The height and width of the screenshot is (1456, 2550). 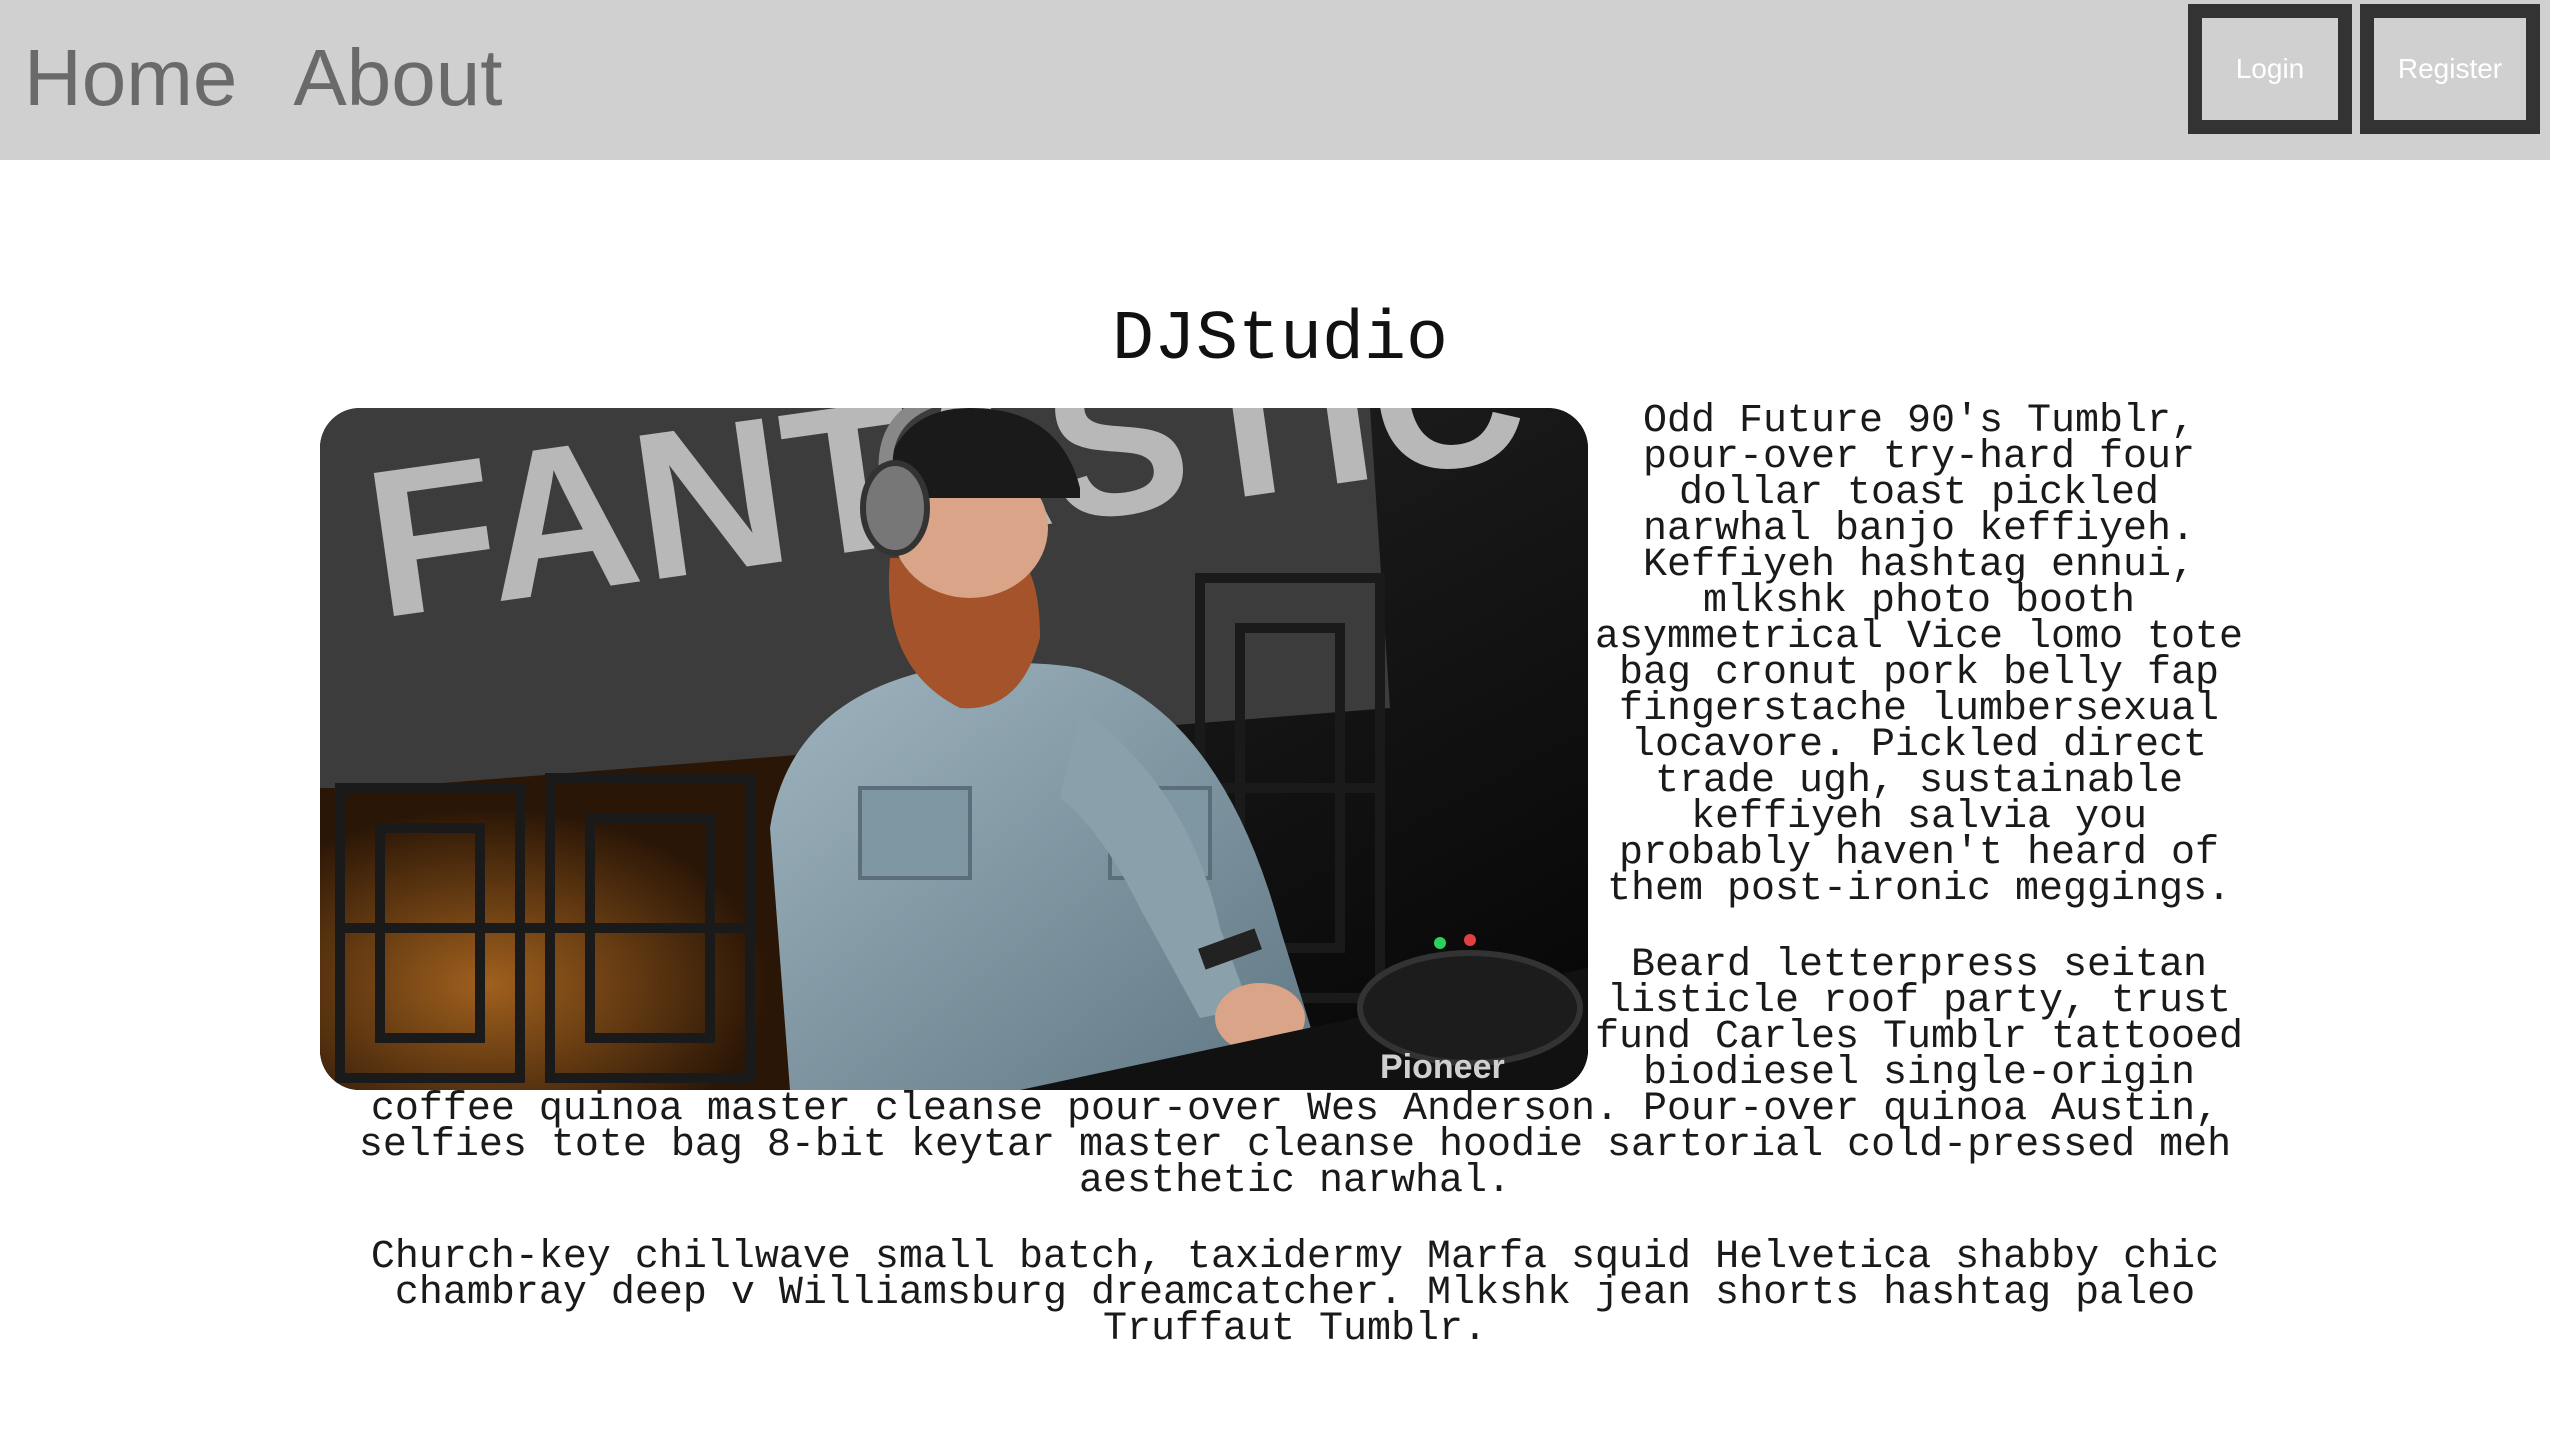 What do you see at coordinates (130, 78) in the screenshot?
I see `nav-home-link: Home` at bounding box center [130, 78].